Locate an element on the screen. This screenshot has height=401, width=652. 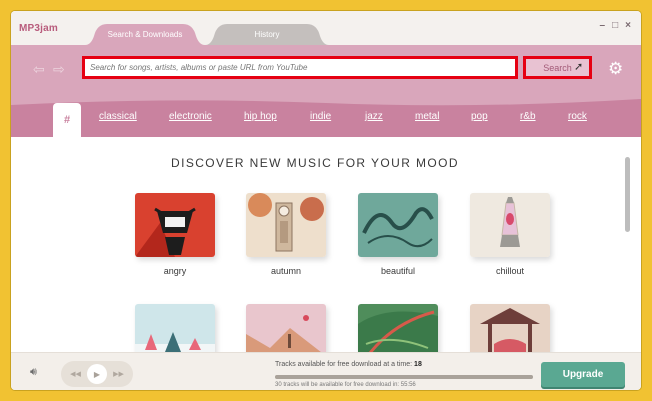
maximize-icon: □ is located at coordinates (615, 25).